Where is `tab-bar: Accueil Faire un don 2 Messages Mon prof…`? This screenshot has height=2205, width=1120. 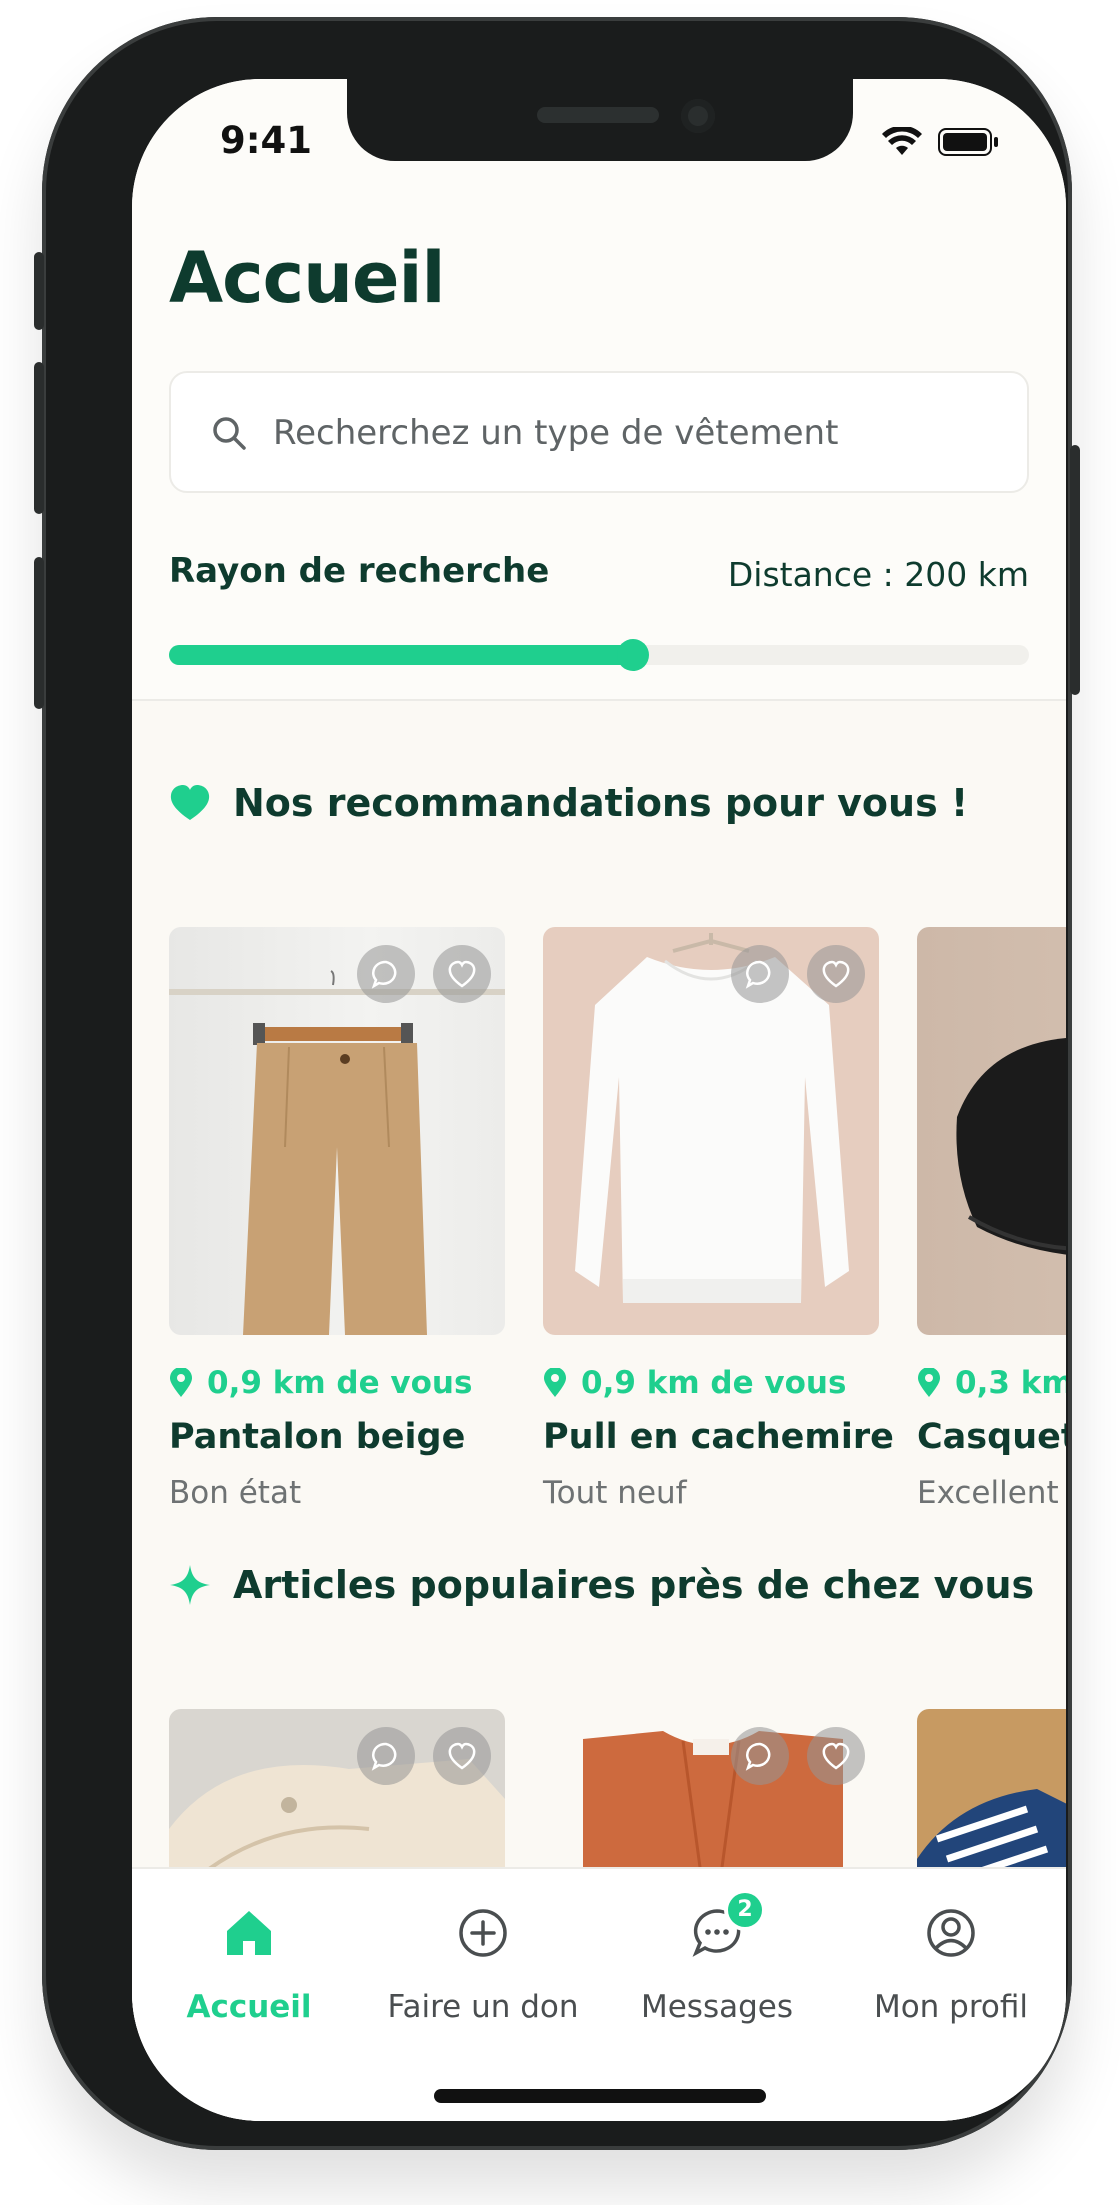 tab-bar: Accueil Faire un don 2 Messages Mon prof… is located at coordinates (599, 1994).